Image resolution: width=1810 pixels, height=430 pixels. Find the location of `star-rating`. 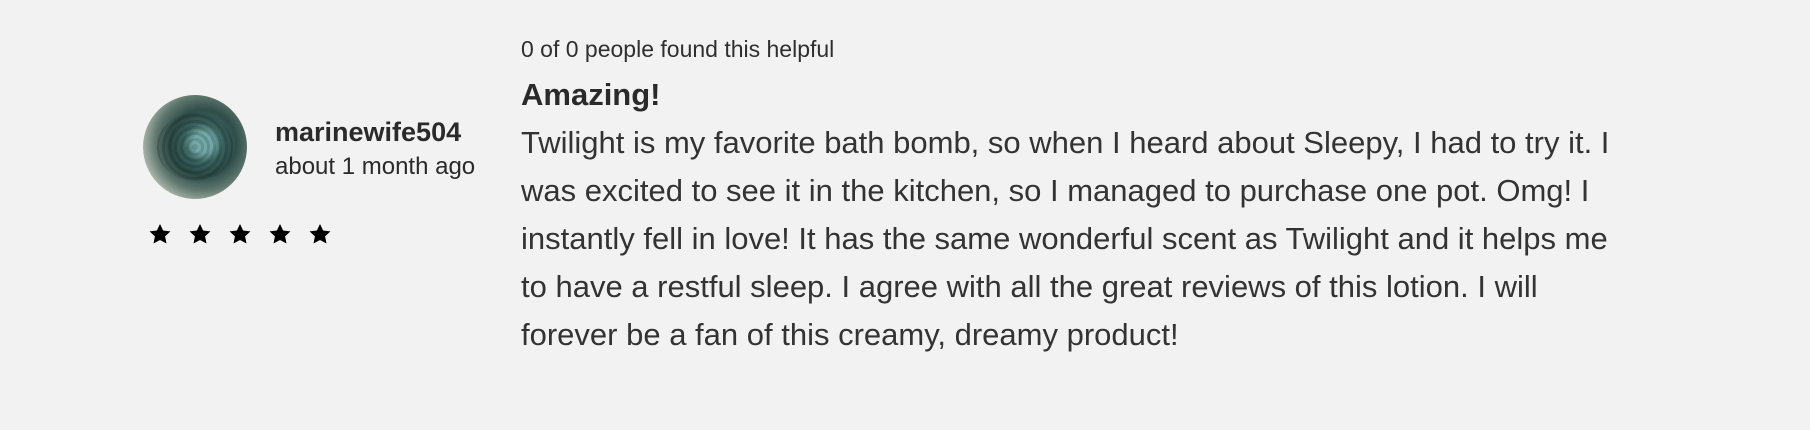

star-rating is located at coordinates (240, 235).